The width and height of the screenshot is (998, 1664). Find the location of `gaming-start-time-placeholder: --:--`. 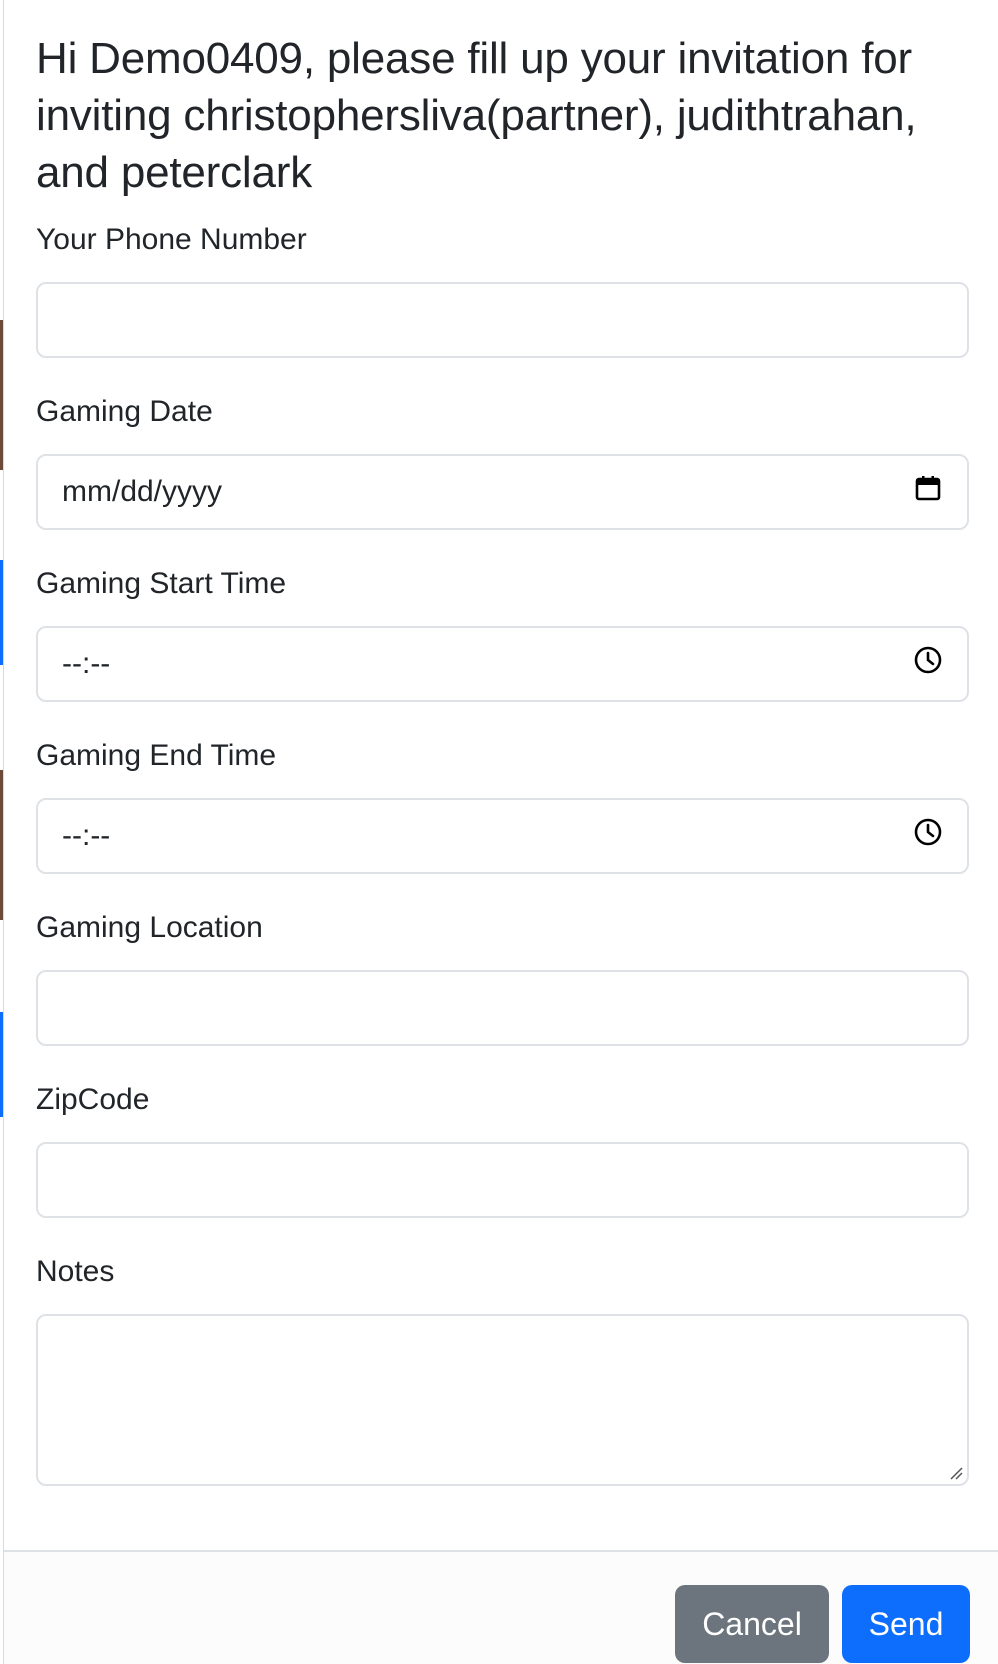

gaming-start-time-placeholder: --:-- is located at coordinates (86, 663).